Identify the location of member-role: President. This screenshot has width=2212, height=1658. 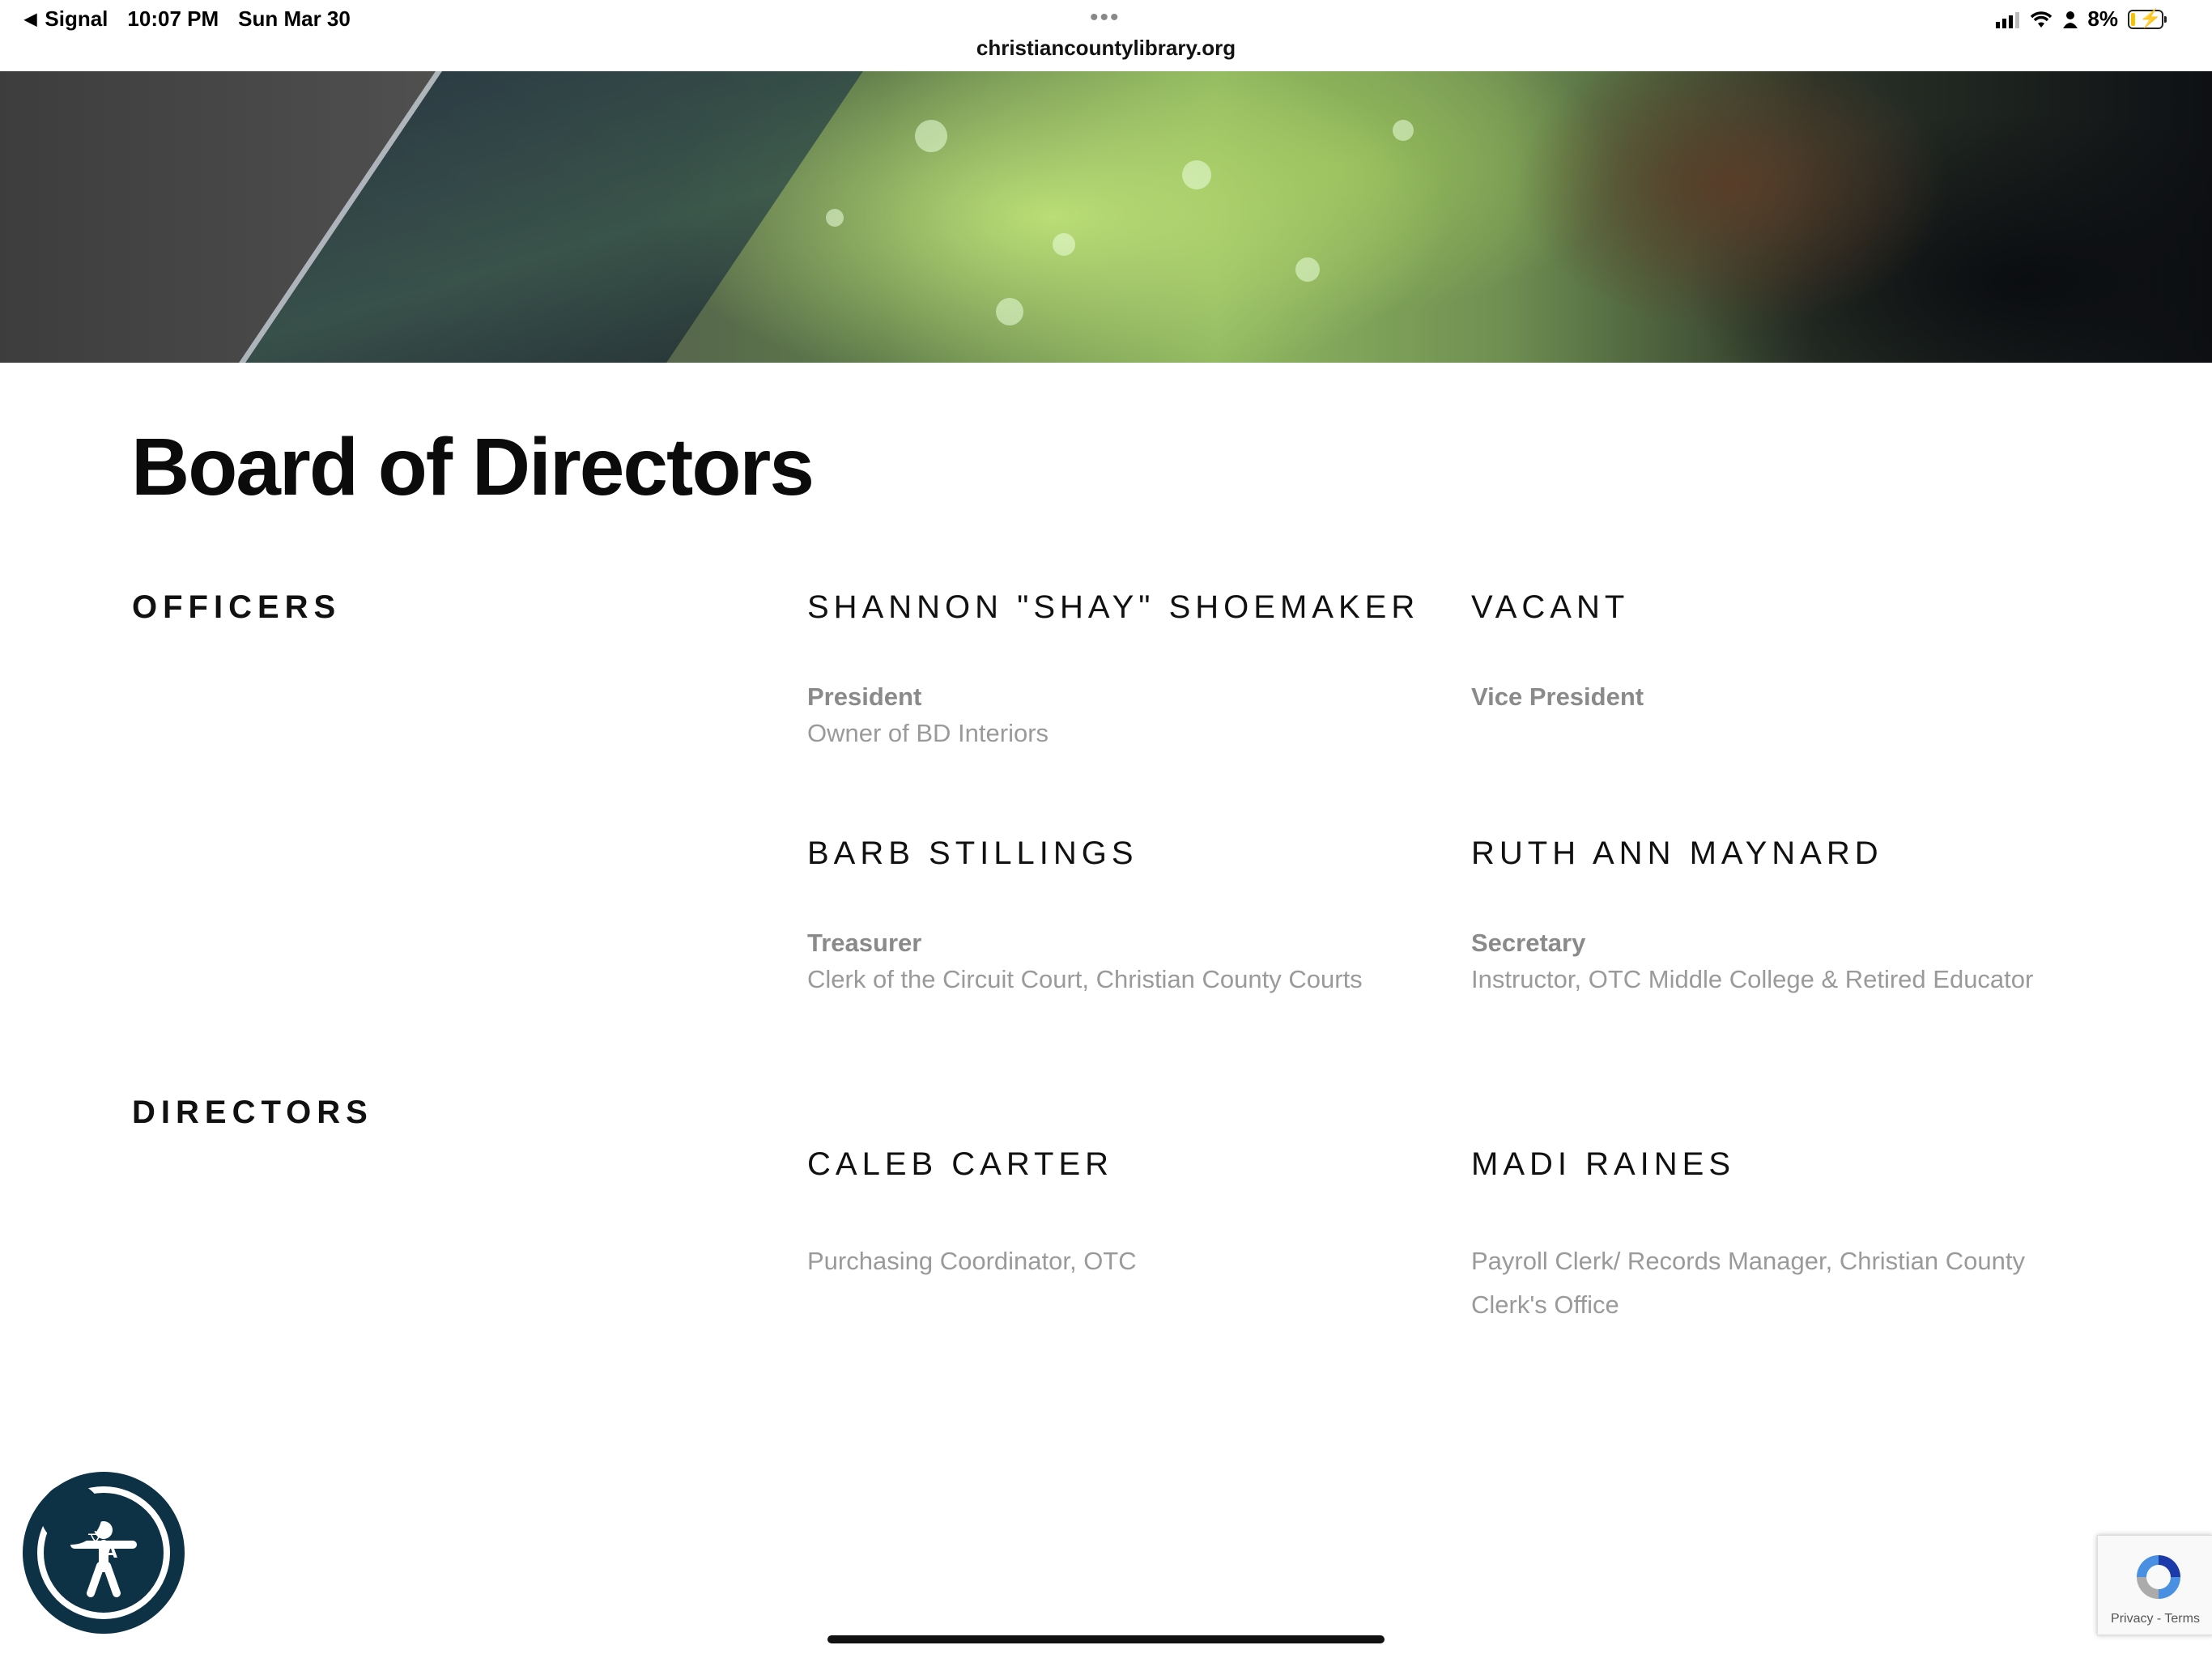
(865, 696).